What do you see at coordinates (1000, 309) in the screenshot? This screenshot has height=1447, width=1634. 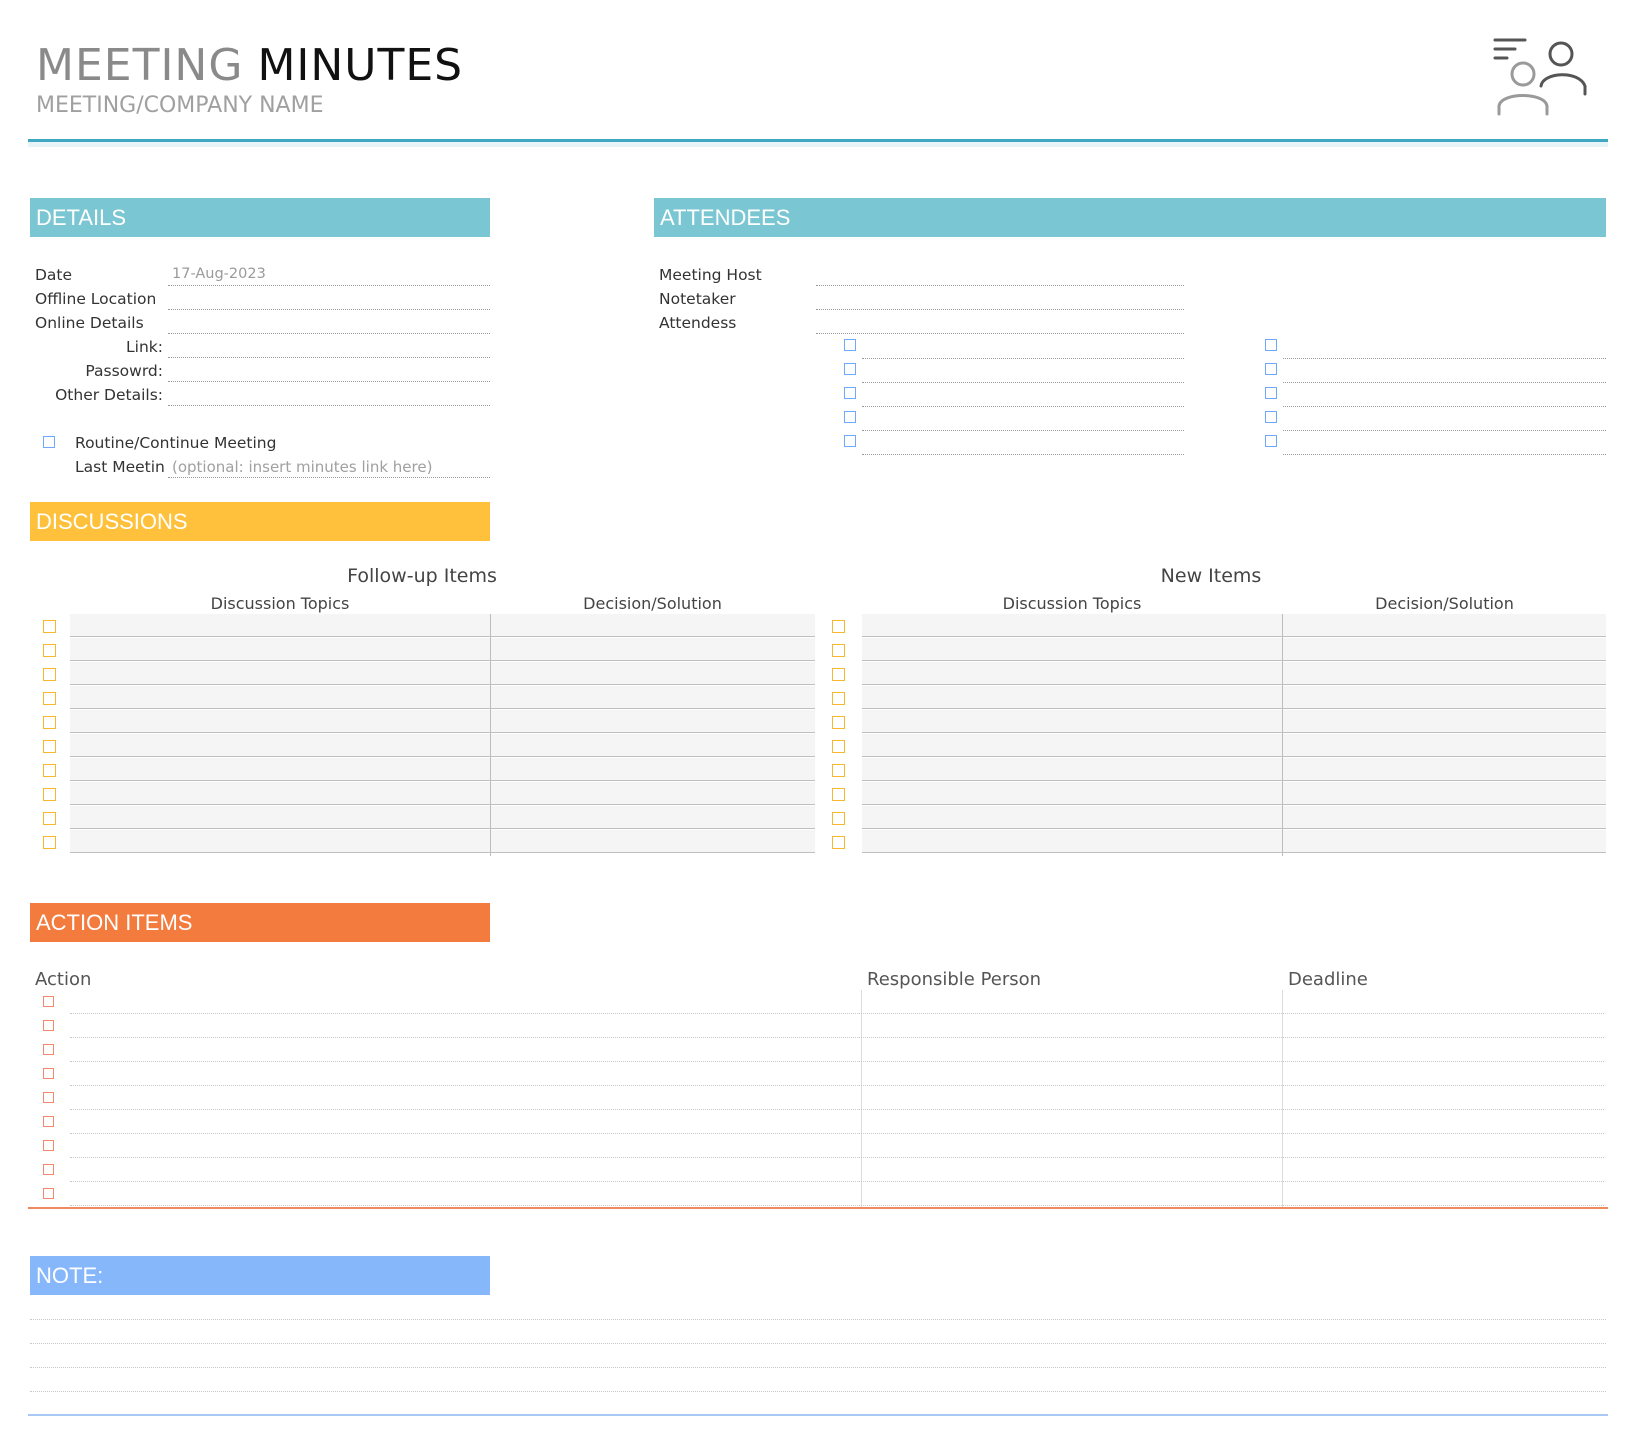 I see `notetaker-field` at bounding box center [1000, 309].